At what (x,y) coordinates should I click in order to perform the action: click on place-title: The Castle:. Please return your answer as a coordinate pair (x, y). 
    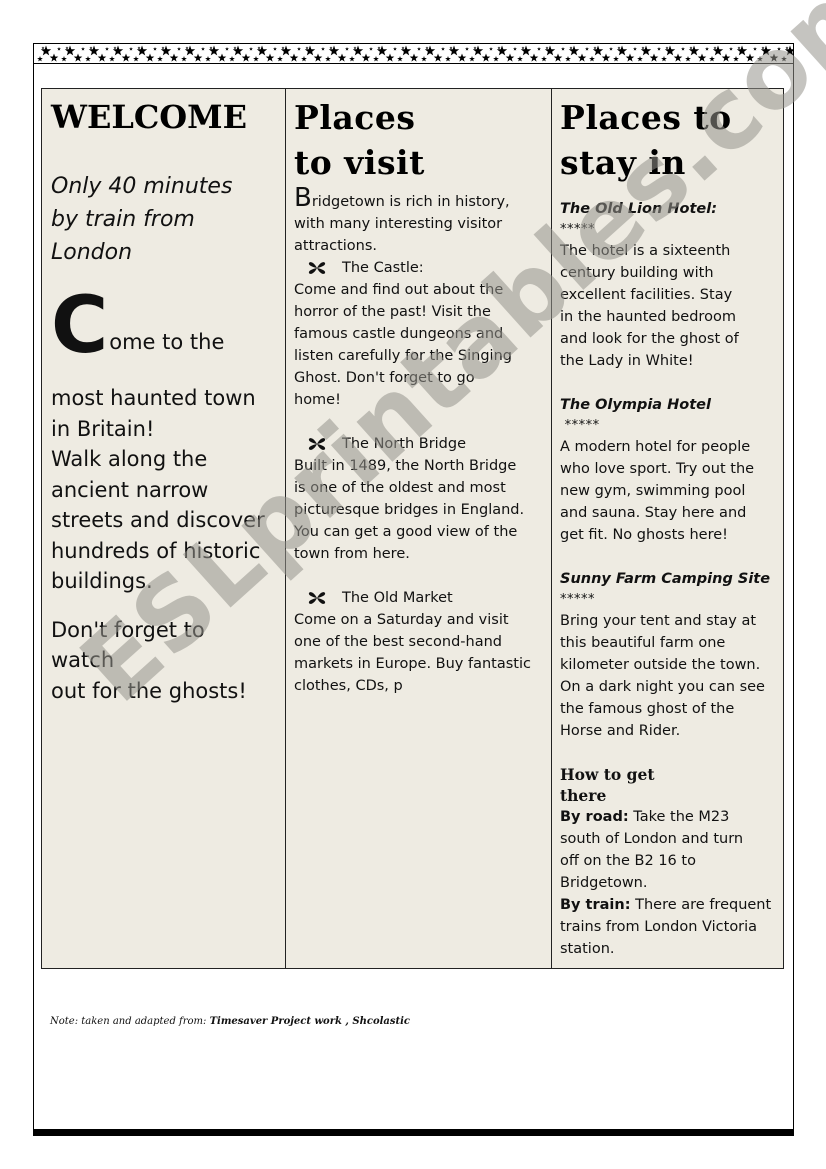
    Looking at the image, I should click on (422, 268).